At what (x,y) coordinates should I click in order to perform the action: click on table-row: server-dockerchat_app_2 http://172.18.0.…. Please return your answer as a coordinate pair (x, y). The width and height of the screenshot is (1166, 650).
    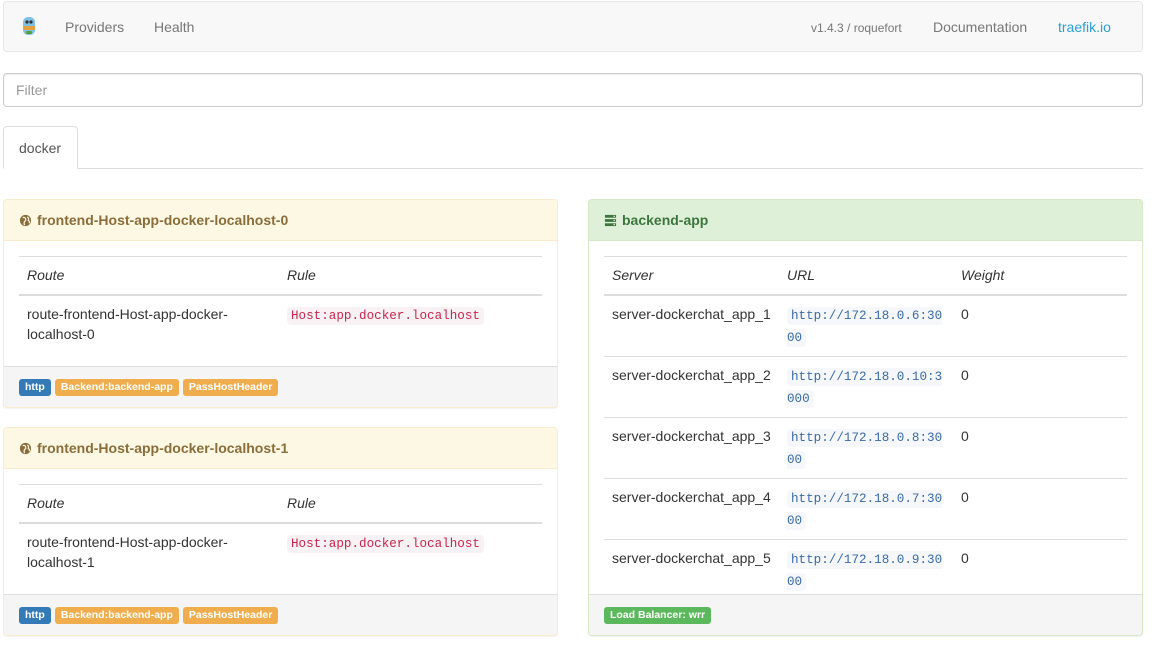
    Looking at the image, I should click on (865, 386).